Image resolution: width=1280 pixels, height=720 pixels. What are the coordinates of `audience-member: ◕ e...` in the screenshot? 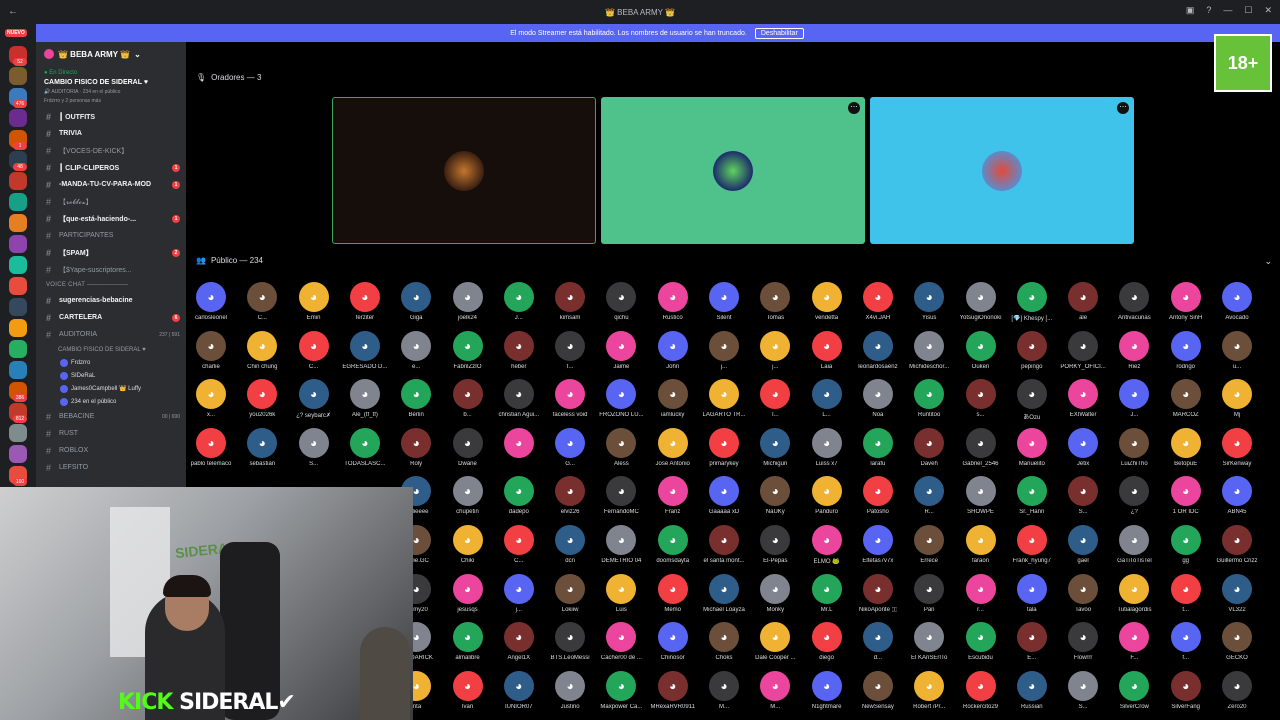 It's located at (416, 353).